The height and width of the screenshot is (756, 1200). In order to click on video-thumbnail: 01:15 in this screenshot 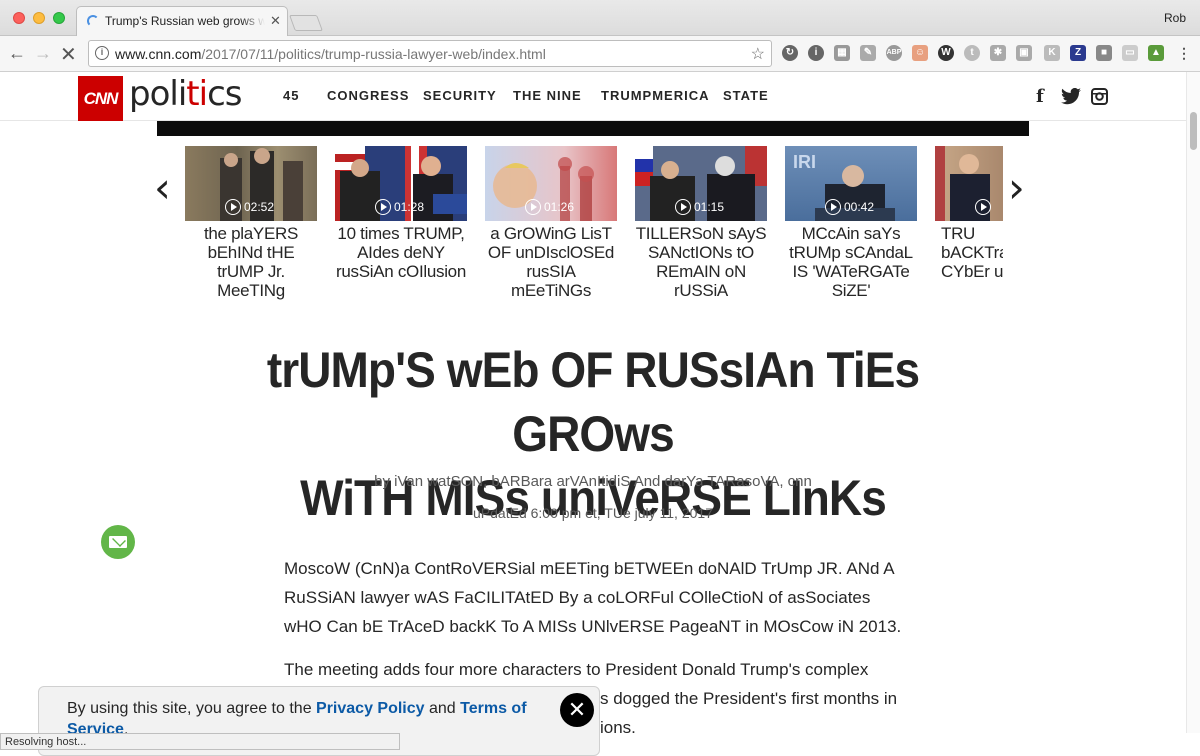, I will do `click(701, 183)`.